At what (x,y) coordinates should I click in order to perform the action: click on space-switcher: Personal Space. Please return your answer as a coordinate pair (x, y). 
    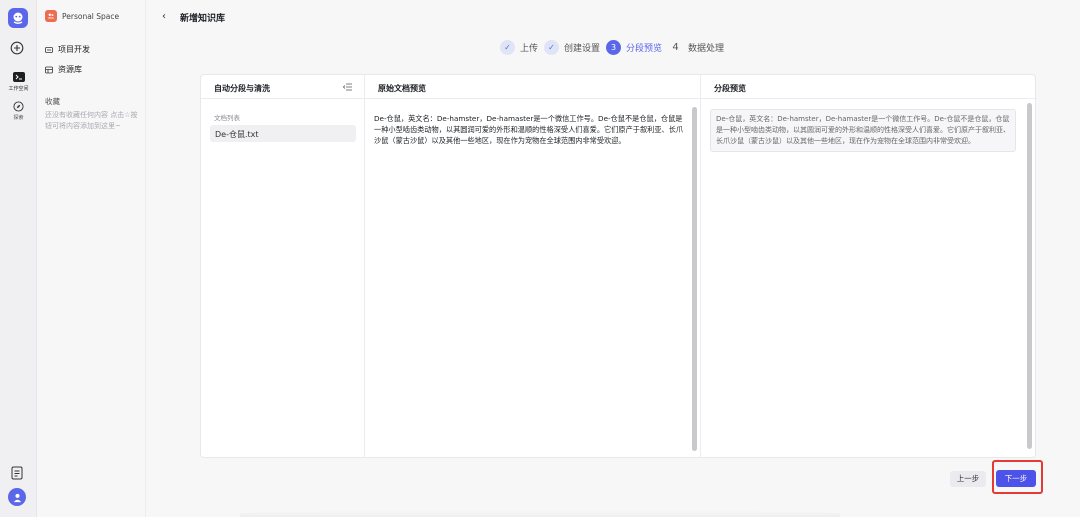
    Looking at the image, I should click on (82, 16).